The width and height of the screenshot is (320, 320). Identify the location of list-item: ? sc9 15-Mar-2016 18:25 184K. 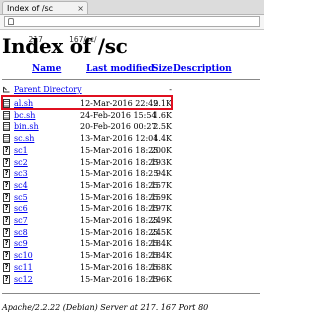
(132, 243).